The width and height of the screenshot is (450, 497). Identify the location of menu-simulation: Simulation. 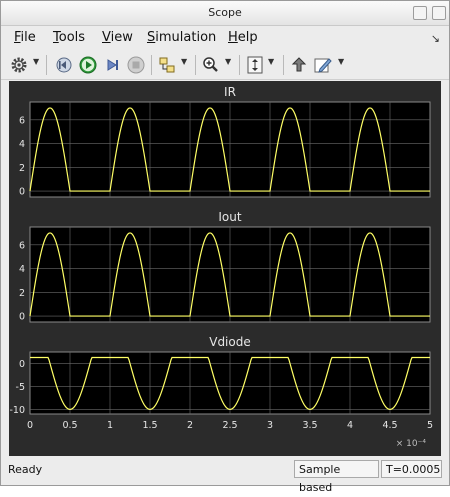
(181, 37).